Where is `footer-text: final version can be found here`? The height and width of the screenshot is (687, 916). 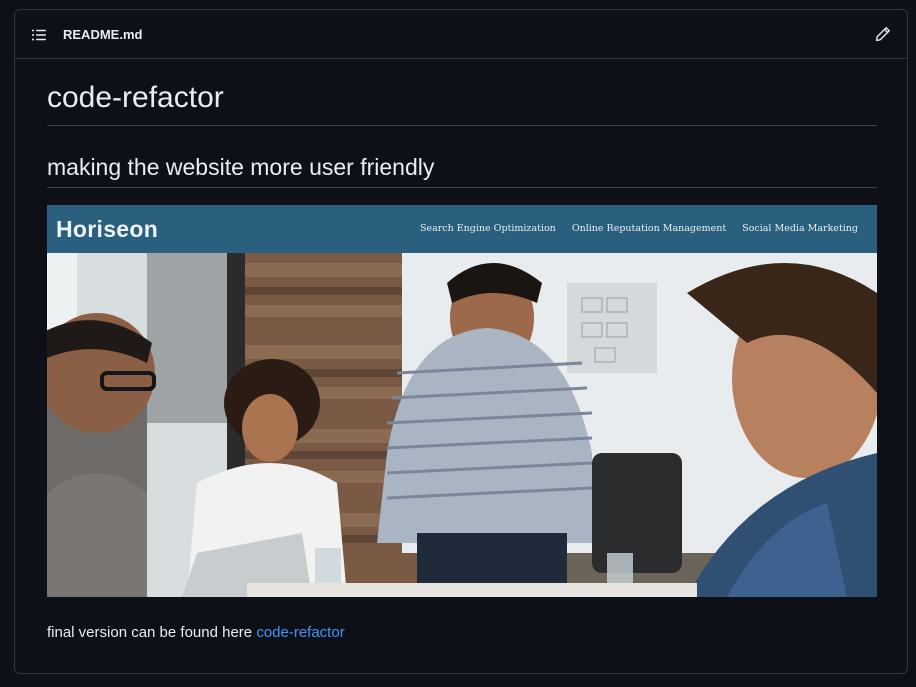
footer-text: final version can be found here is located at coordinates (152, 632).